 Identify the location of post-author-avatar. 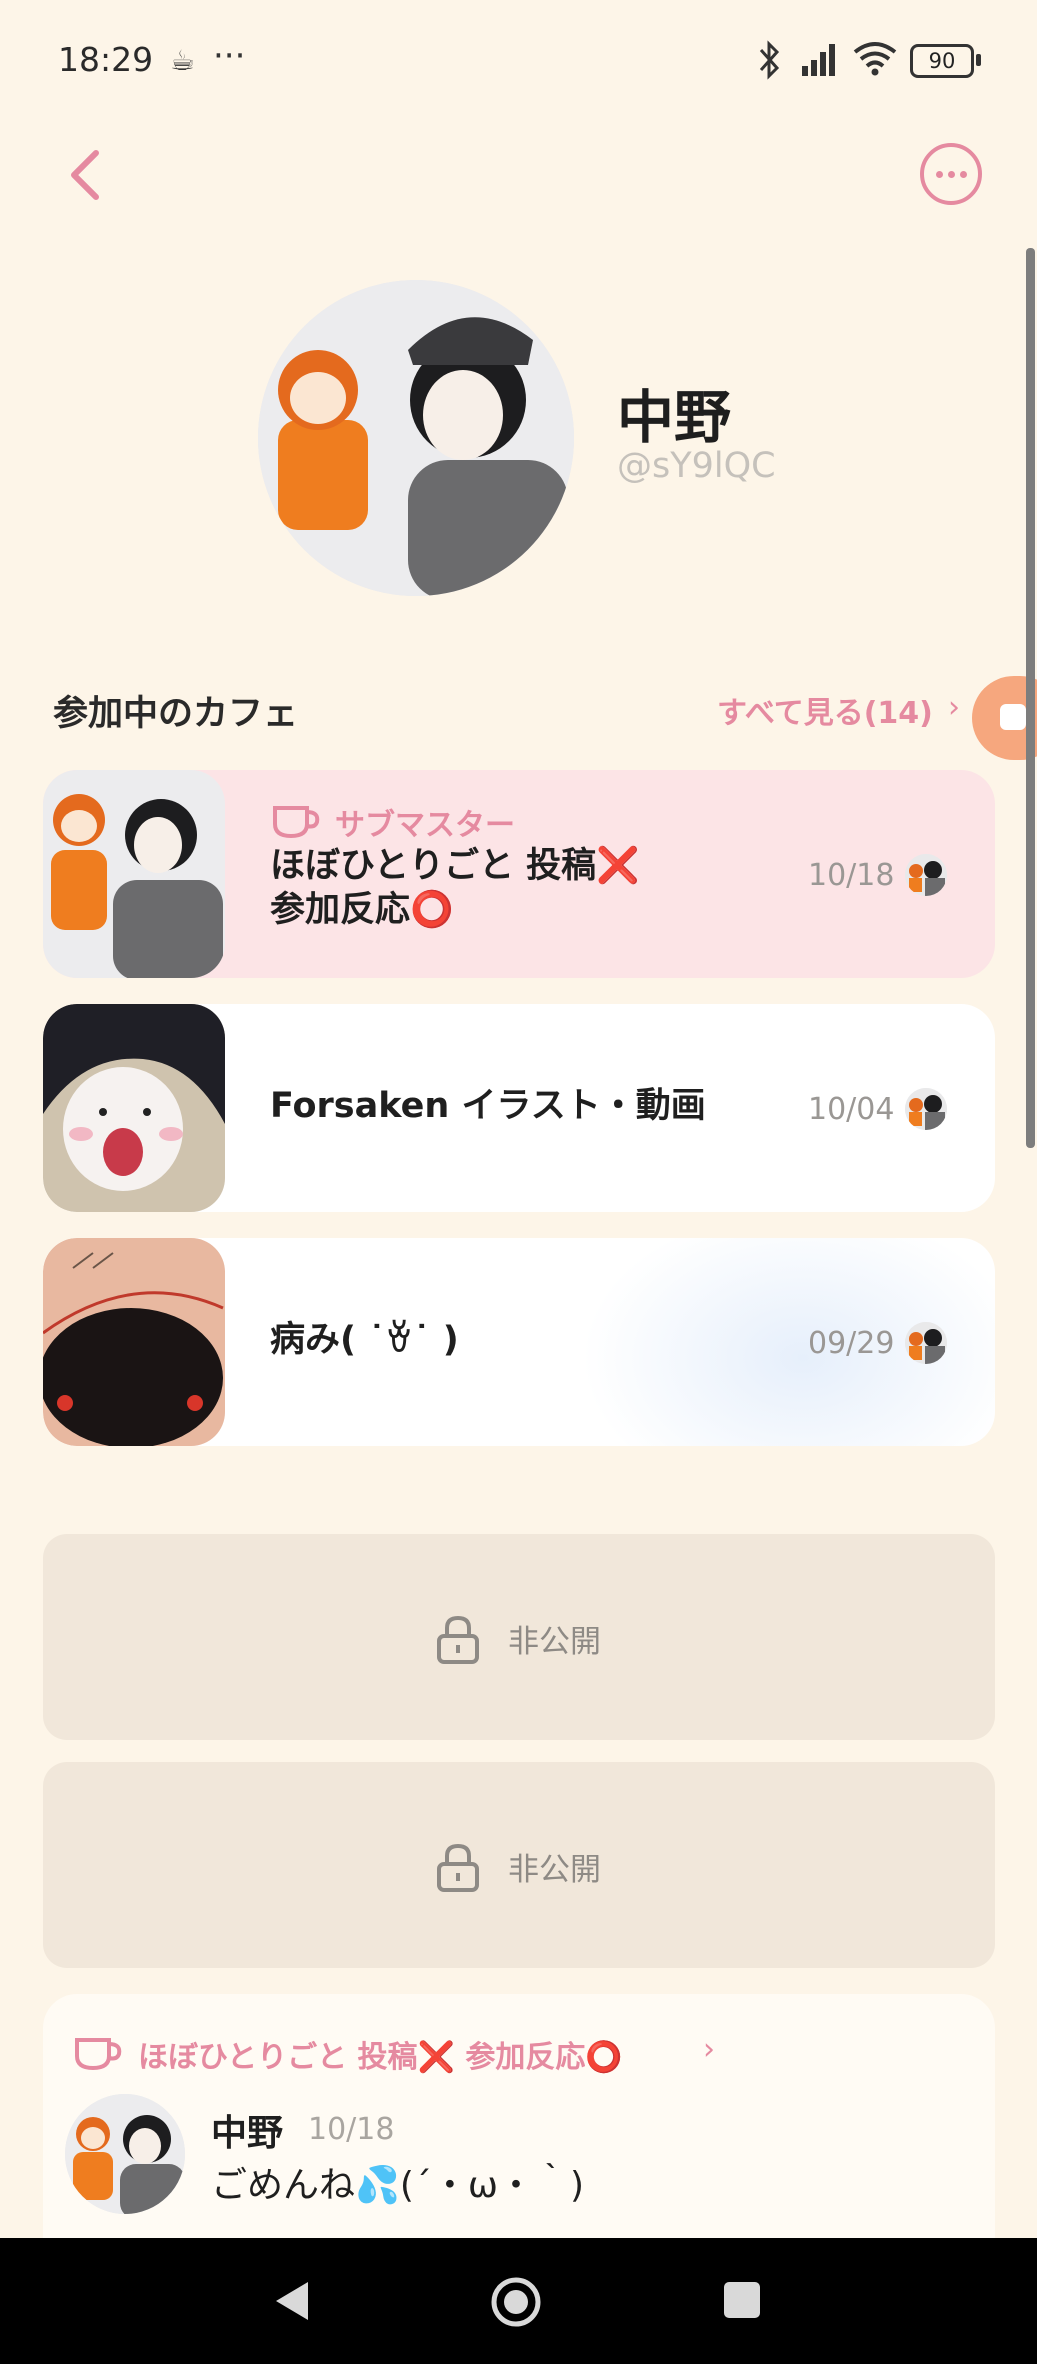
(125, 2154).